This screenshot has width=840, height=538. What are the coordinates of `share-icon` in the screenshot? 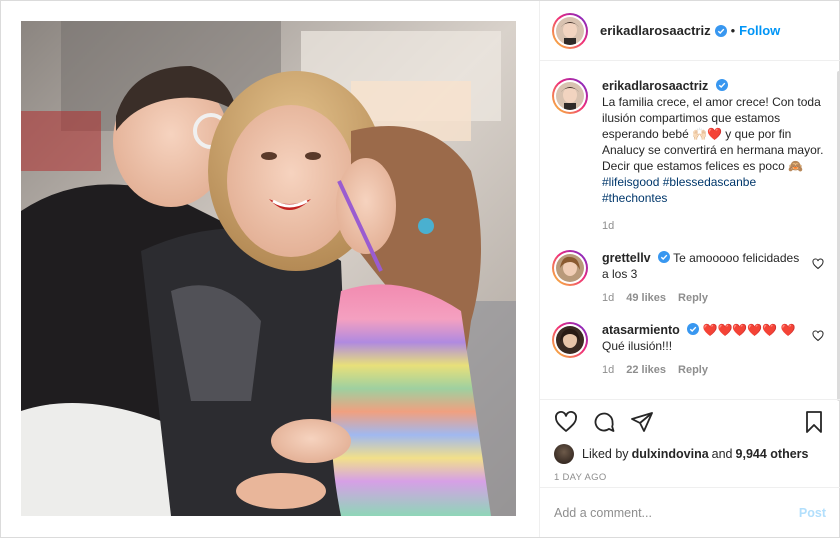 It's located at (642, 422).